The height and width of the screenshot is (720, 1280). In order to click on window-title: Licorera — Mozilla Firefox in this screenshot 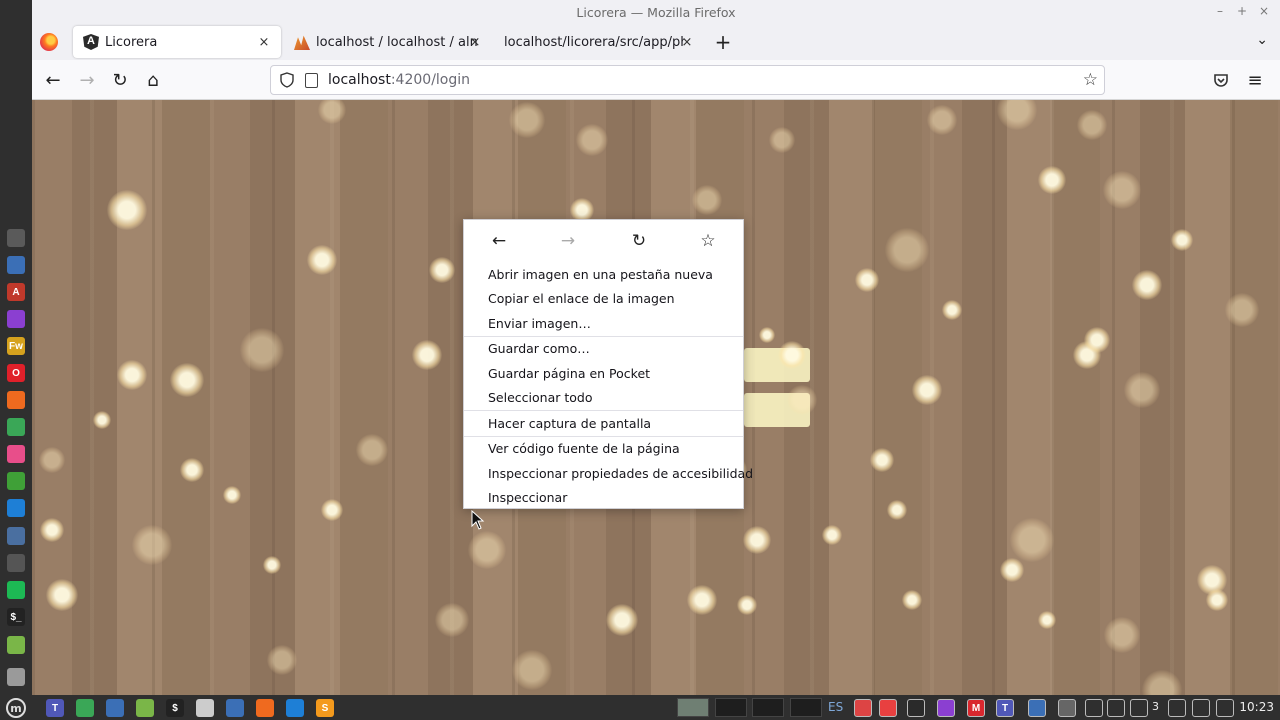, I will do `click(656, 12)`.